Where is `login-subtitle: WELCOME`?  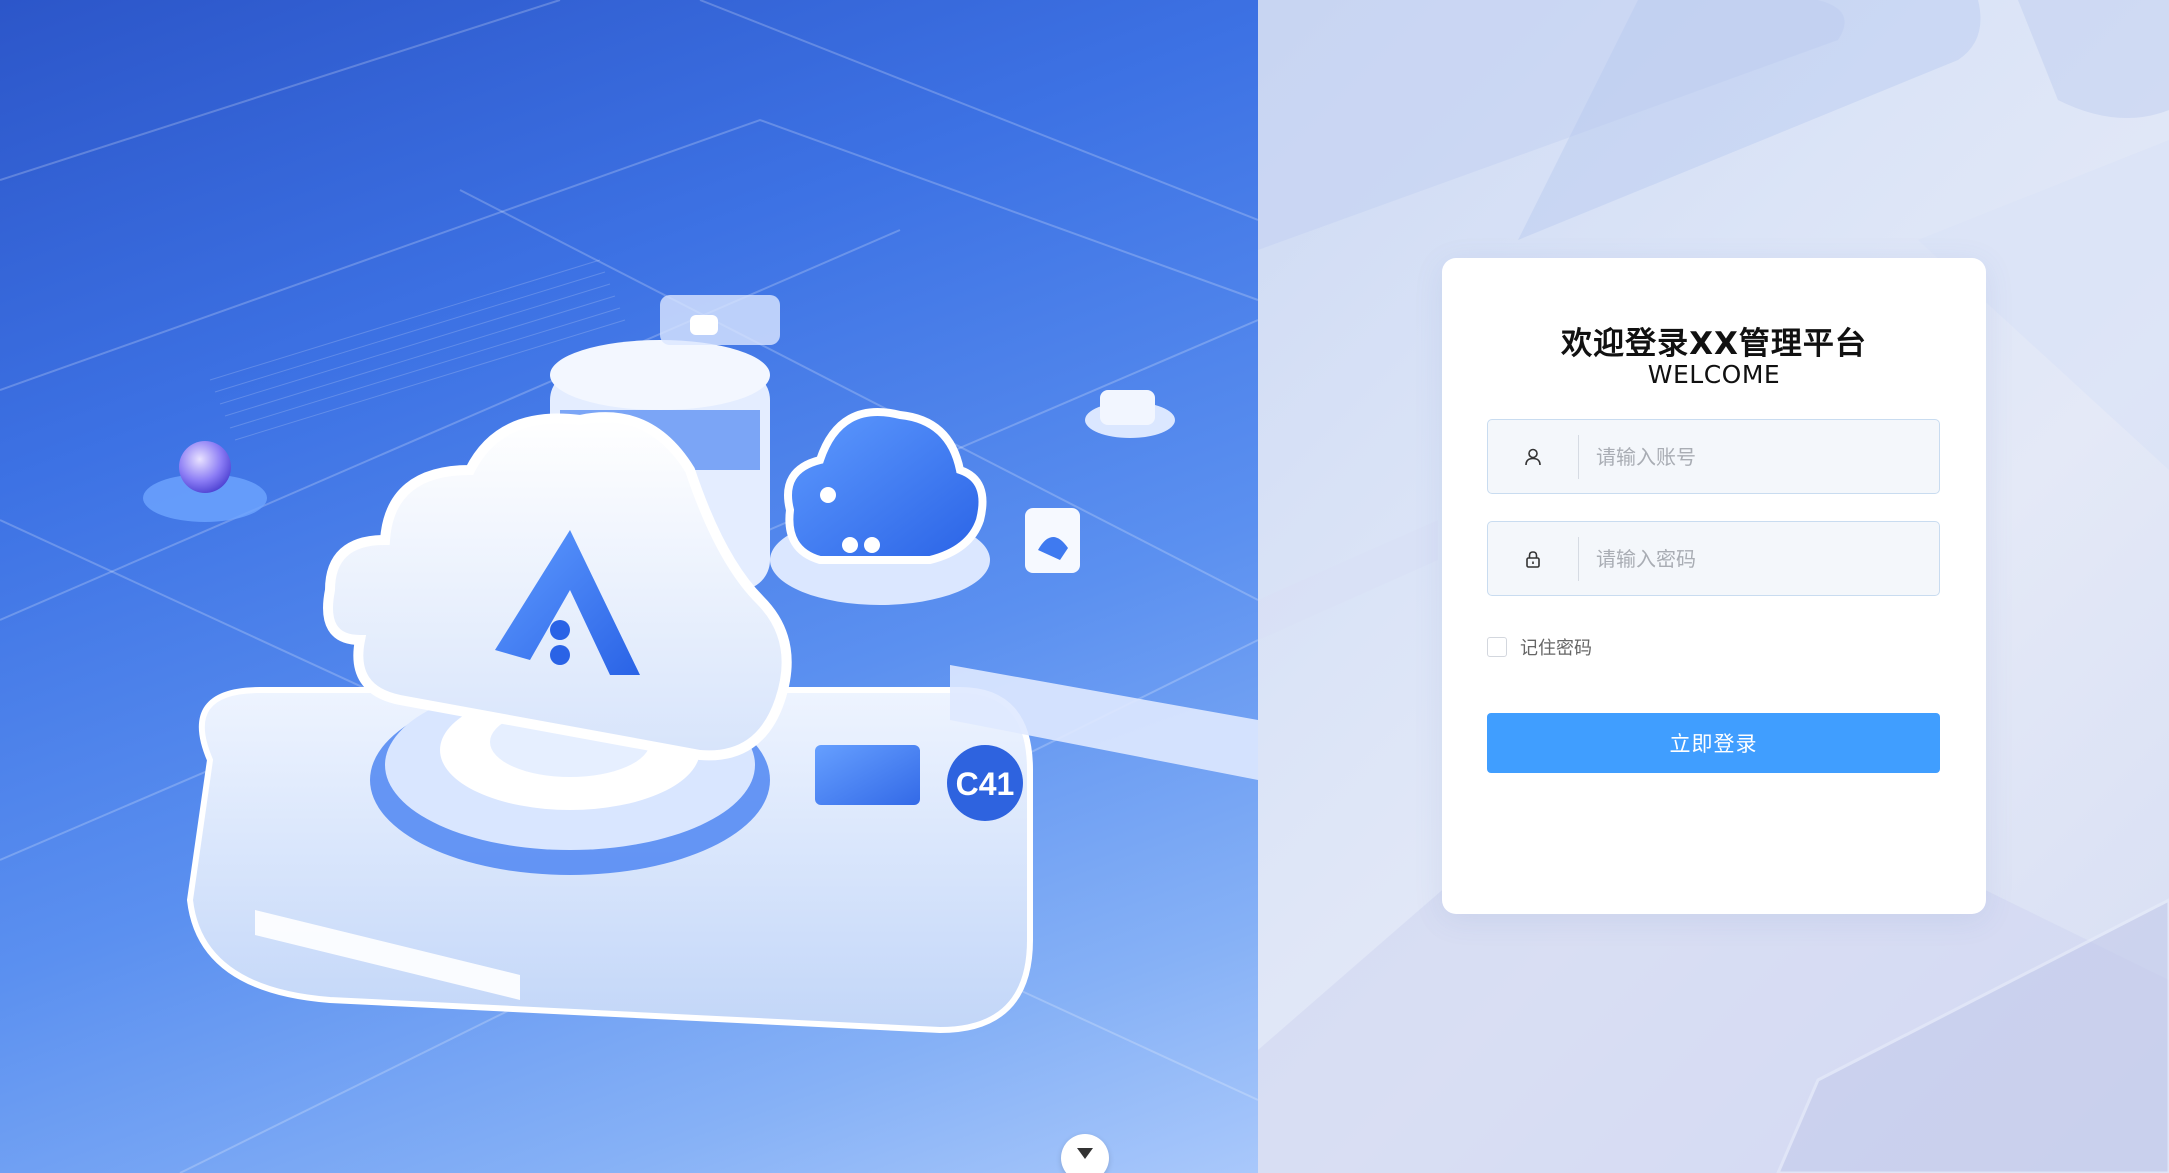 login-subtitle: WELCOME is located at coordinates (1714, 374).